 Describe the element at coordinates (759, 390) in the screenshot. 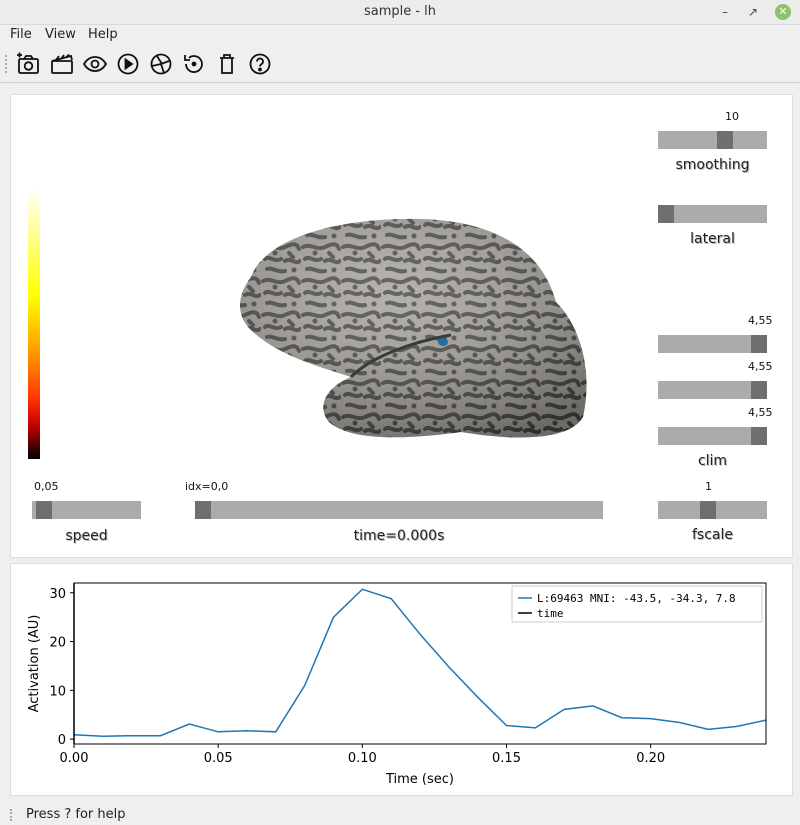

I see `clim-mid-handle` at that location.